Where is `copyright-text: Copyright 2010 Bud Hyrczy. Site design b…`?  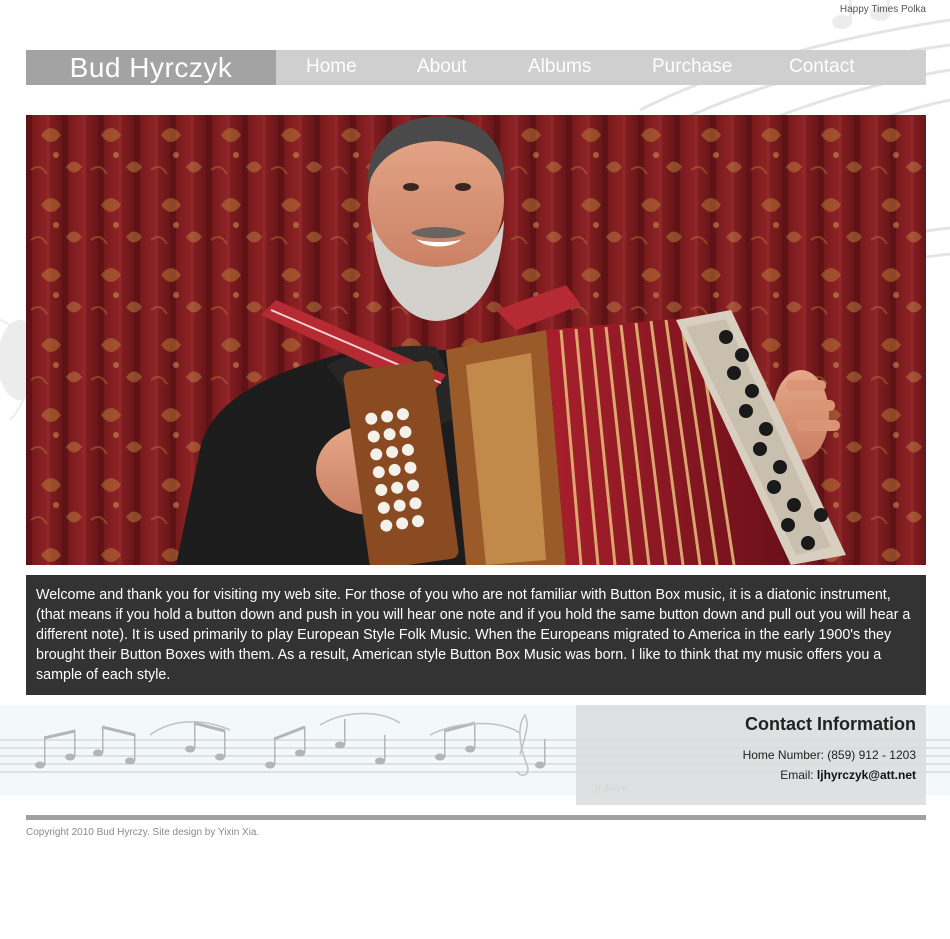 copyright-text: Copyright 2010 Bud Hyrczy. Site design b… is located at coordinates (143, 832).